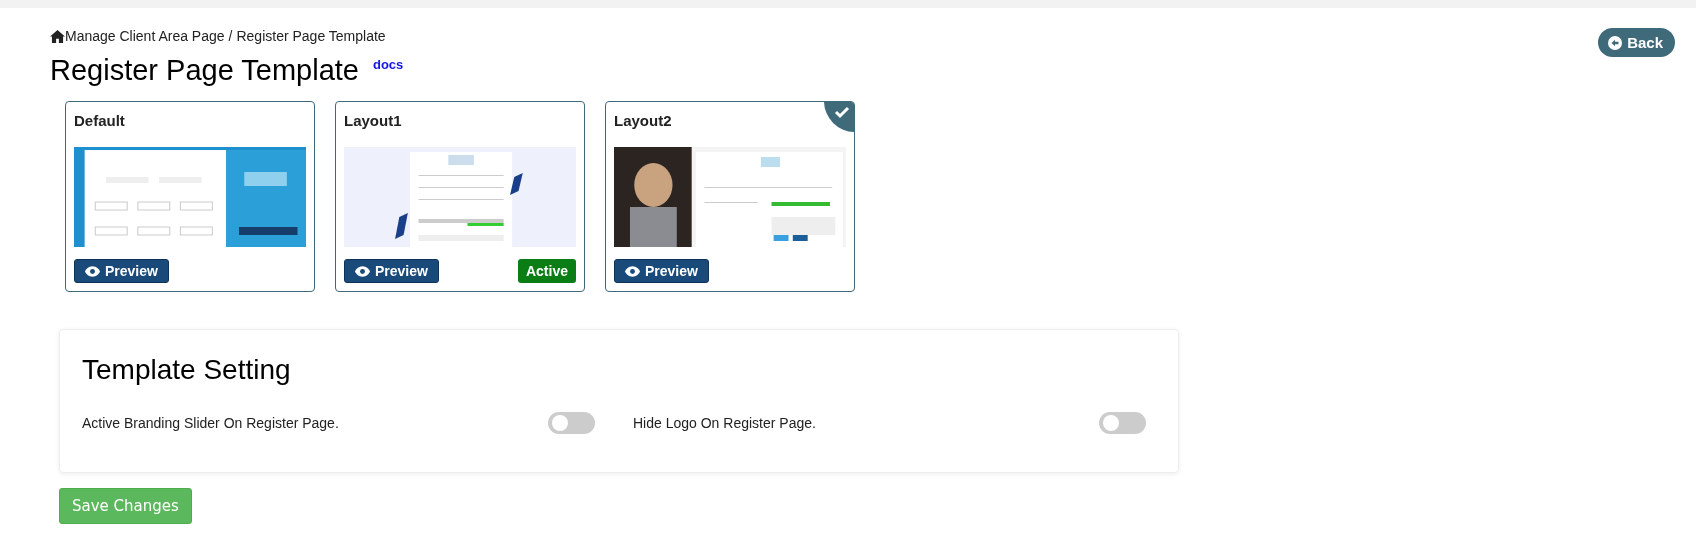 The image size is (1704, 549). Describe the element at coordinates (546, 271) in the screenshot. I see `status-badge: Active` at that location.